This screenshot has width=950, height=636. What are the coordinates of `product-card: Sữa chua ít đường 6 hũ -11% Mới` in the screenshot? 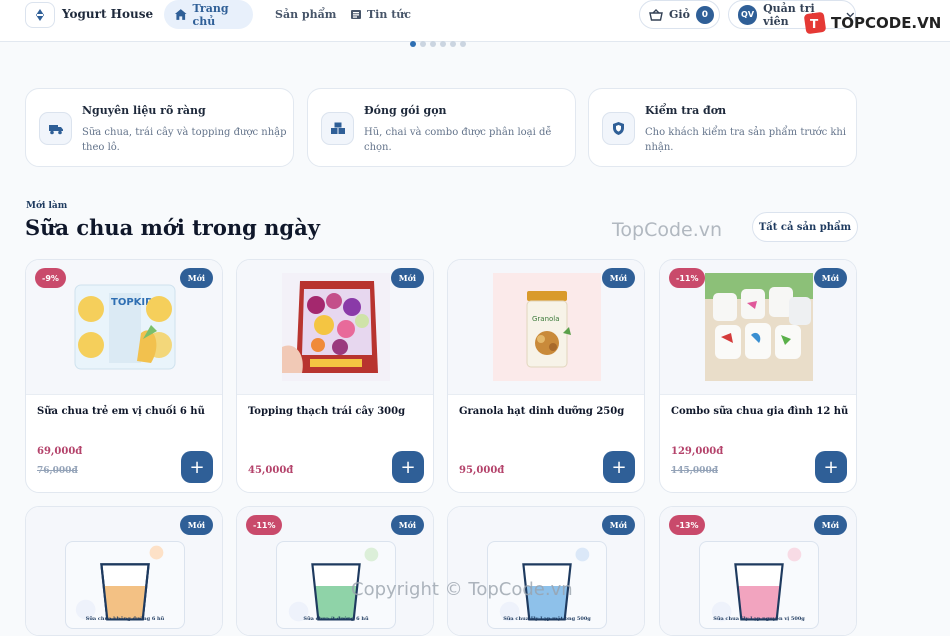 It's located at (335, 571).